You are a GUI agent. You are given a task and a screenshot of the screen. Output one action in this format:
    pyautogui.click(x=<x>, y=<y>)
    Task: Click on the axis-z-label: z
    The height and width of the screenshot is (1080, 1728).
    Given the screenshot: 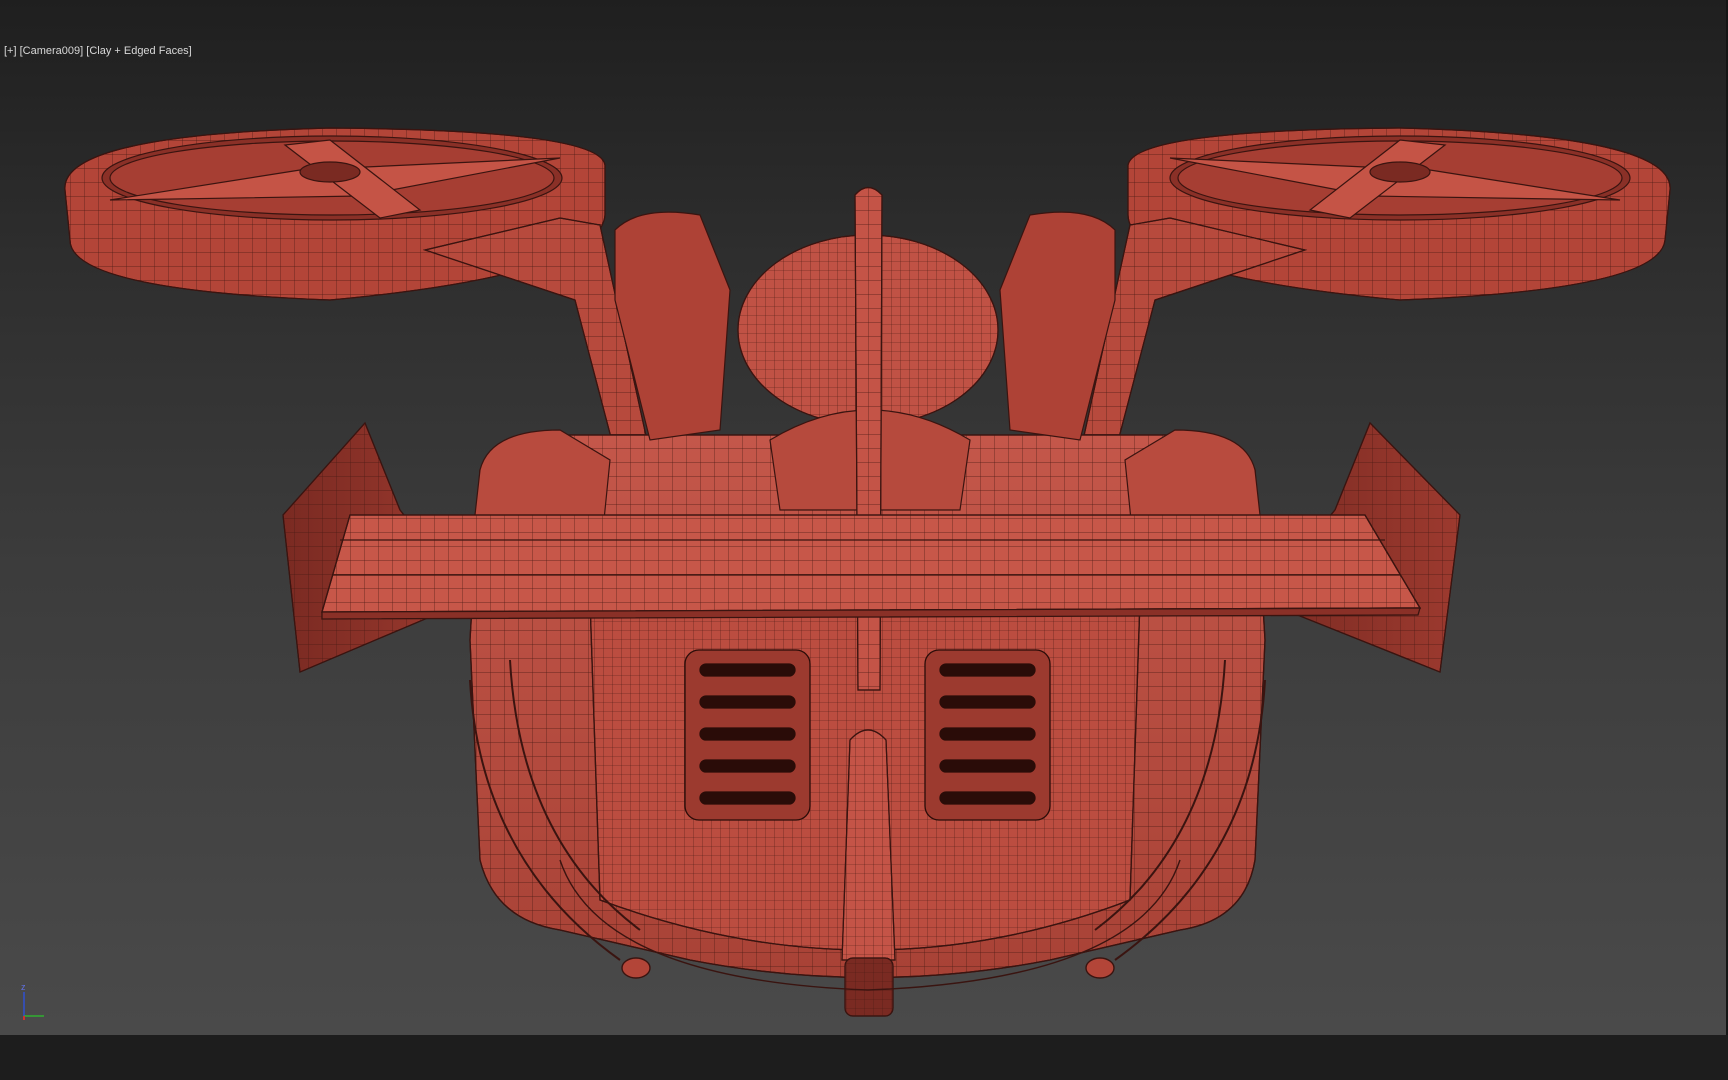 What is the action you would take?
    pyautogui.click(x=23, y=987)
    